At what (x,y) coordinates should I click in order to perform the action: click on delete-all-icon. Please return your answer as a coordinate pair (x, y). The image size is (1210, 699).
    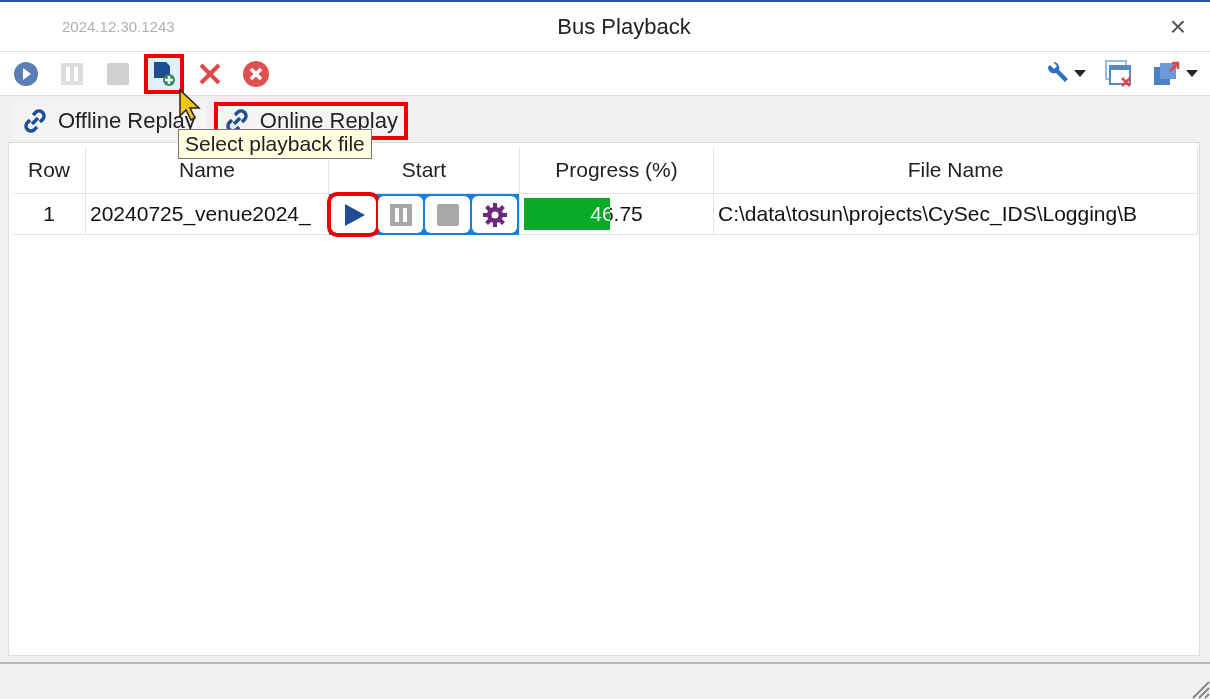
    Looking at the image, I should click on (256, 73).